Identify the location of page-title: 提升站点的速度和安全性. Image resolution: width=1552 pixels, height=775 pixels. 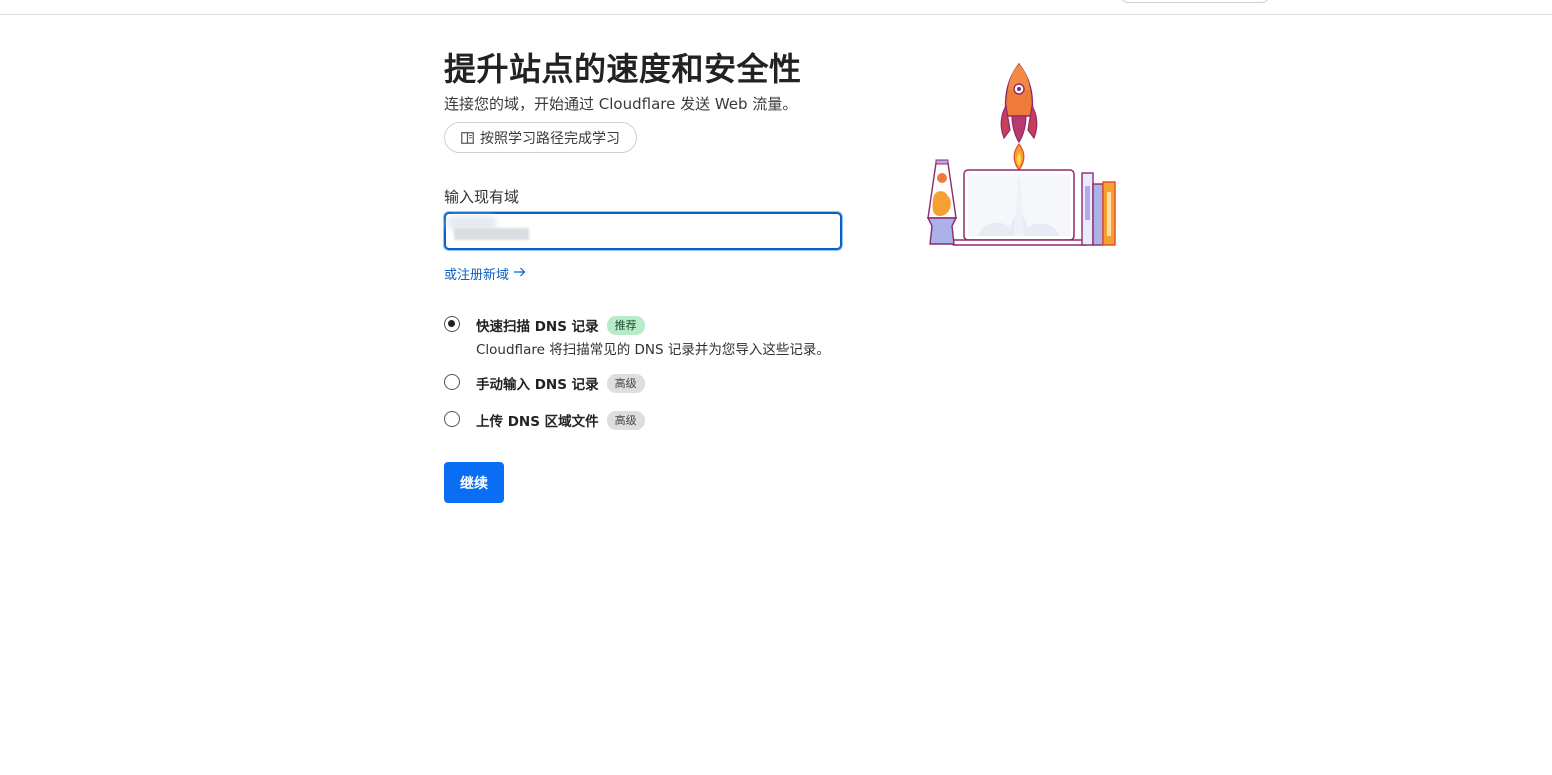
(623, 69).